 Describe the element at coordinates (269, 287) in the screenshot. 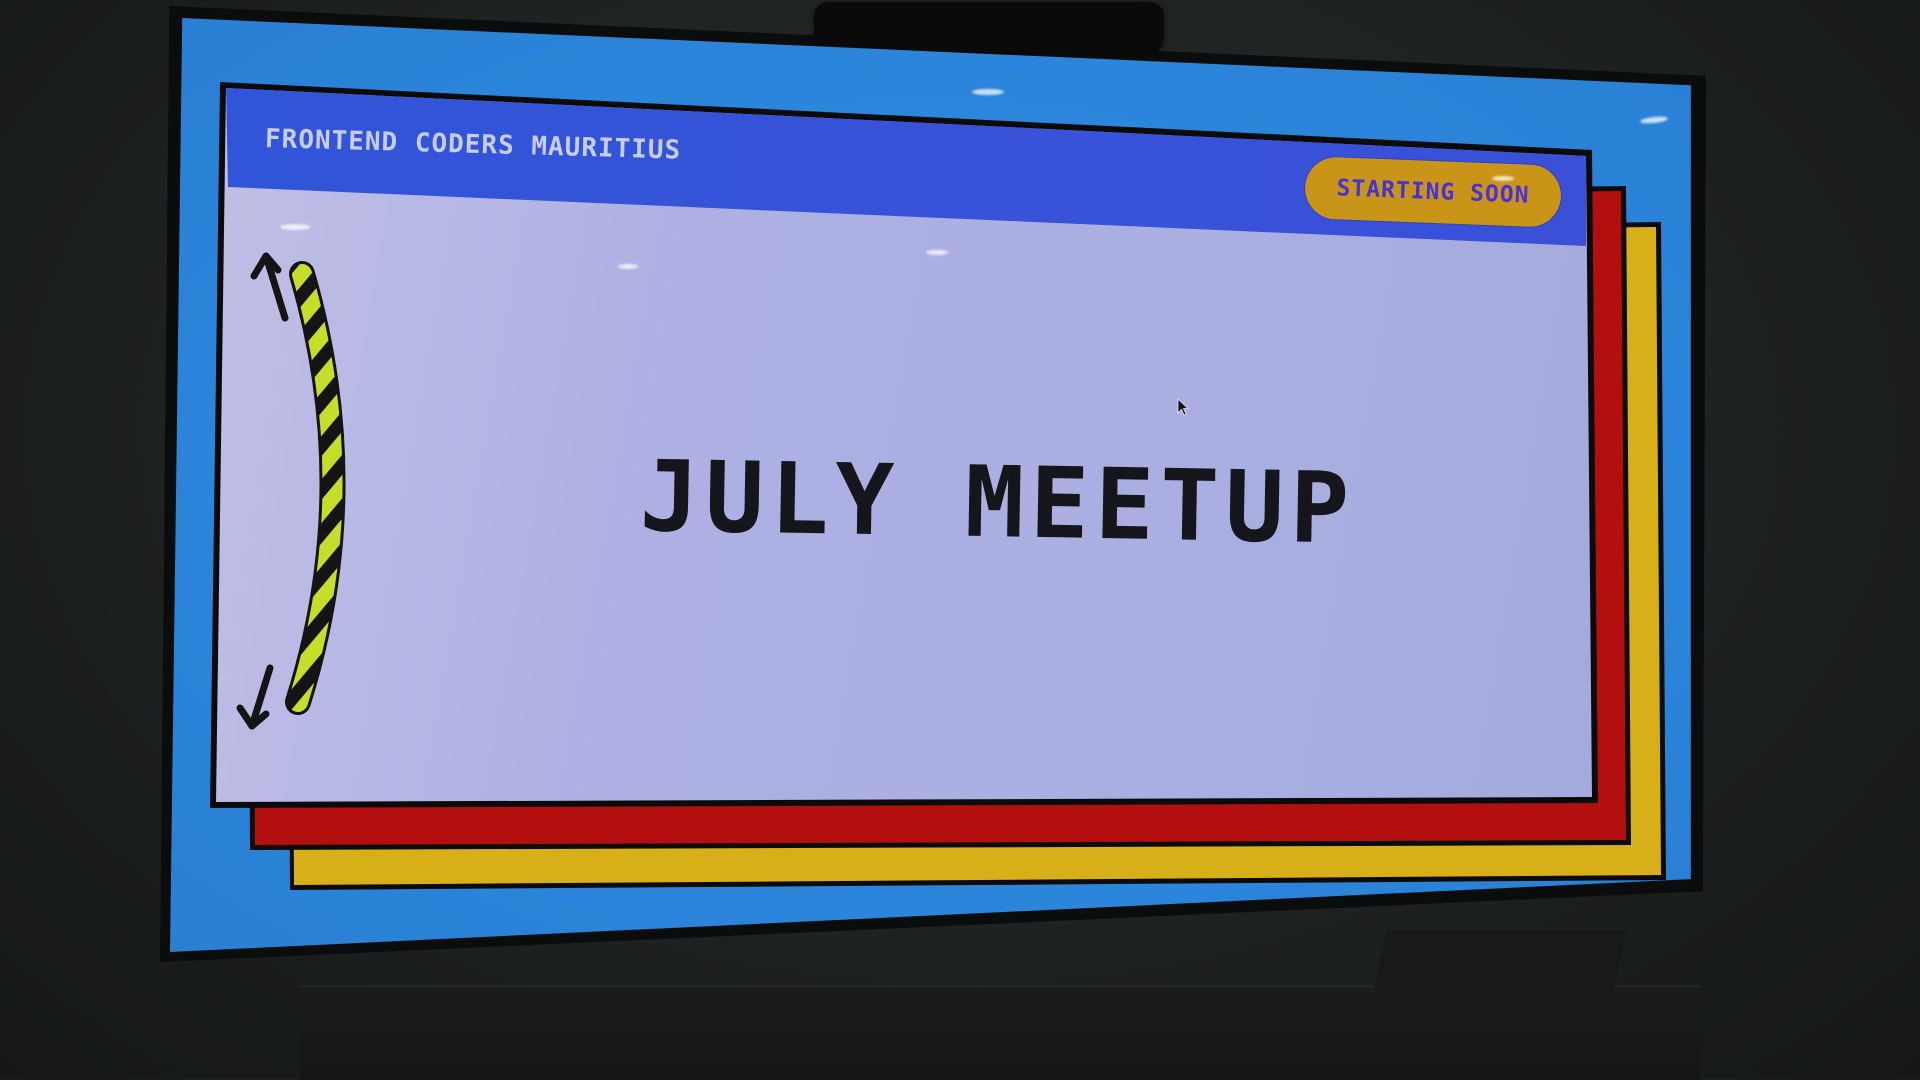

I see `arrow-up-icon` at that location.